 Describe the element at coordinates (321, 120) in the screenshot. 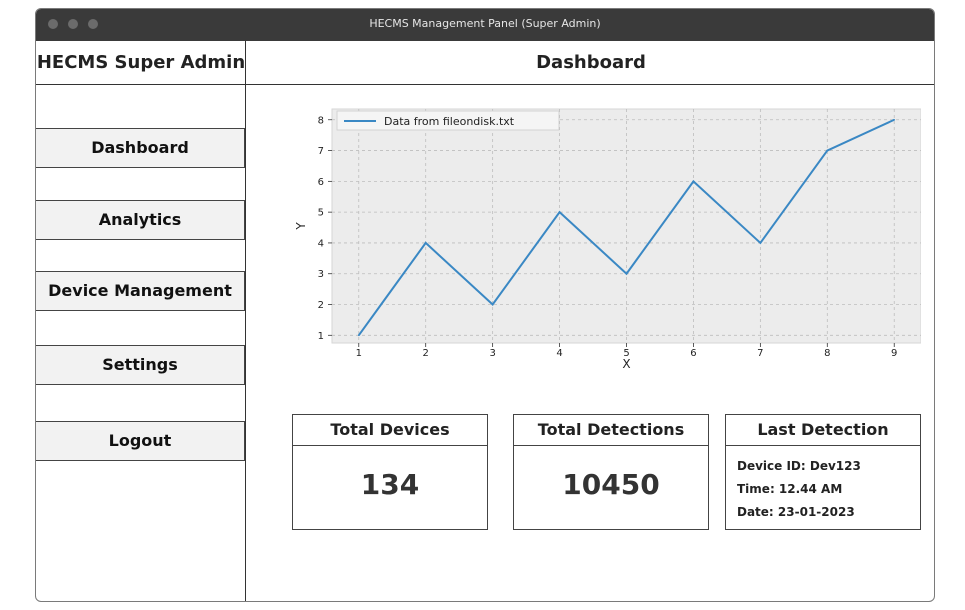

I see `y-tick-label: 8` at that location.